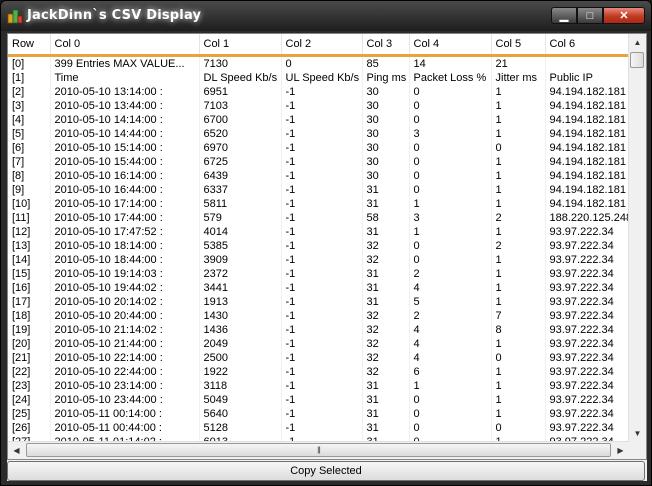 The width and height of the screenshot is (652, 486). What do you see at coordinates (29, 246) in the screenshot?
I see `row-index-cell: [13]` at bounding box center [29, 246].